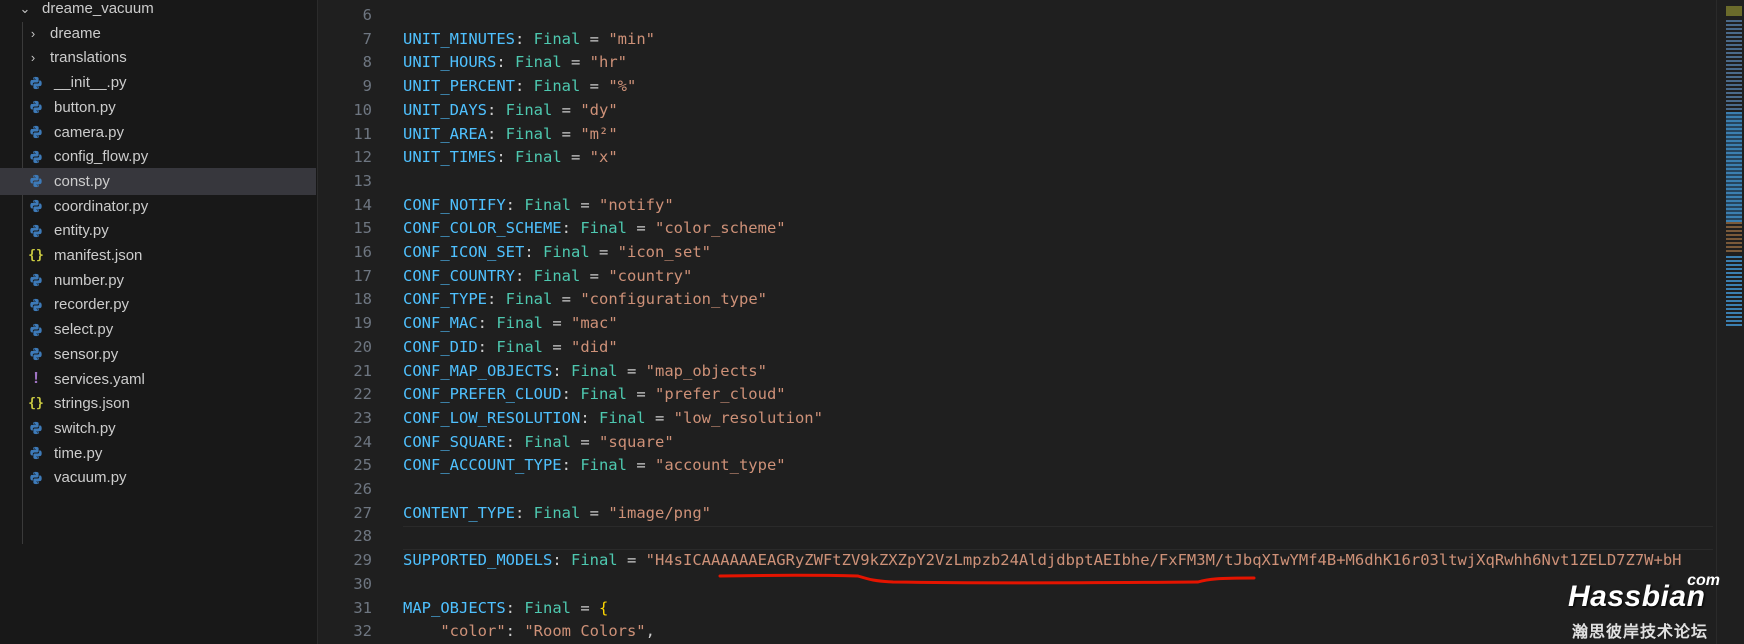 This screenshot has width=1744, height=644. What do you see at coordinates (987, 579) in the screenshot?
I see `red-annotation-underline` at bounding box center [987, 579].